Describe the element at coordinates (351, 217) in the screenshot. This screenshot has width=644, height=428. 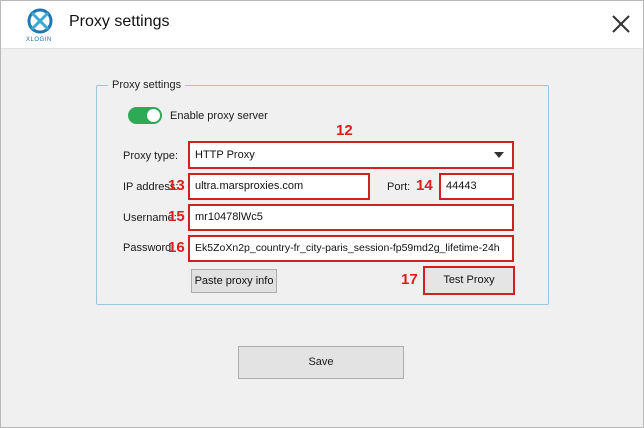
I see `username-input: mr10478lWc5` at that location.